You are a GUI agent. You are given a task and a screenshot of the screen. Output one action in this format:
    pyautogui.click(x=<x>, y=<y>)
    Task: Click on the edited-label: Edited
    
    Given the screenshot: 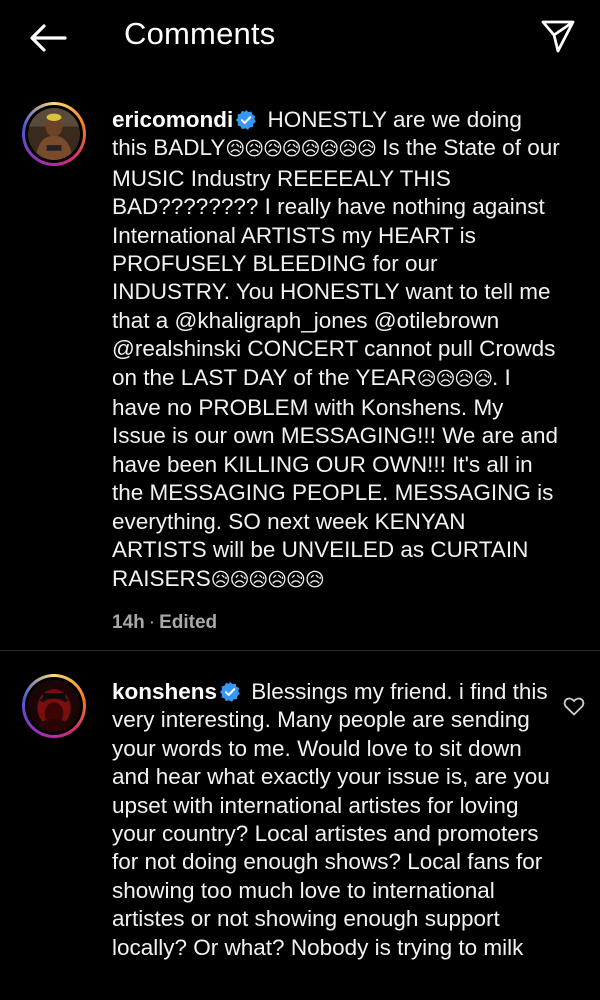 What is the action you would take?
    pyautogui.click(x=188, y=622)
    